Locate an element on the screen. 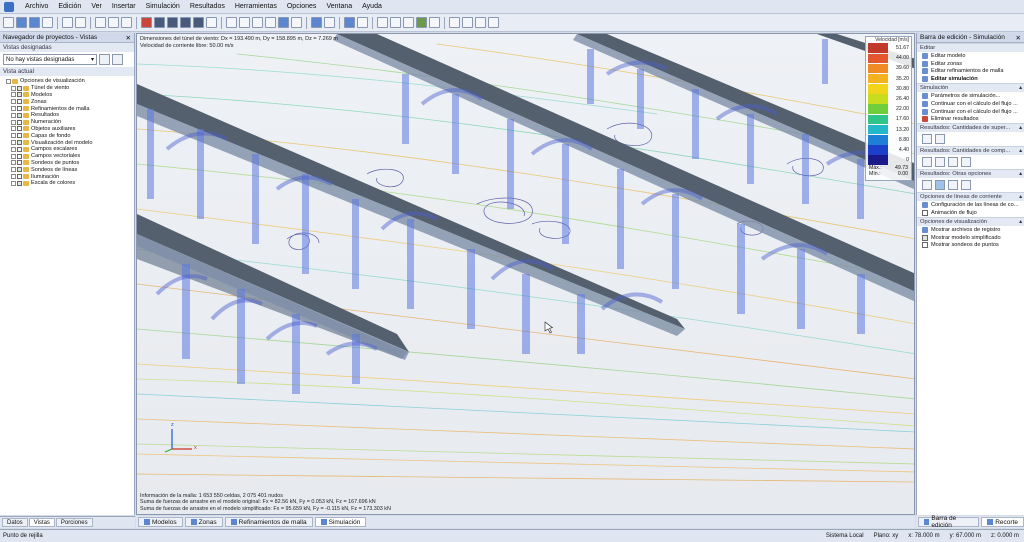 This screenshot has height=542, width=1024. delete-results-item: Eliminar resultados is located at coordinates (970, 120).